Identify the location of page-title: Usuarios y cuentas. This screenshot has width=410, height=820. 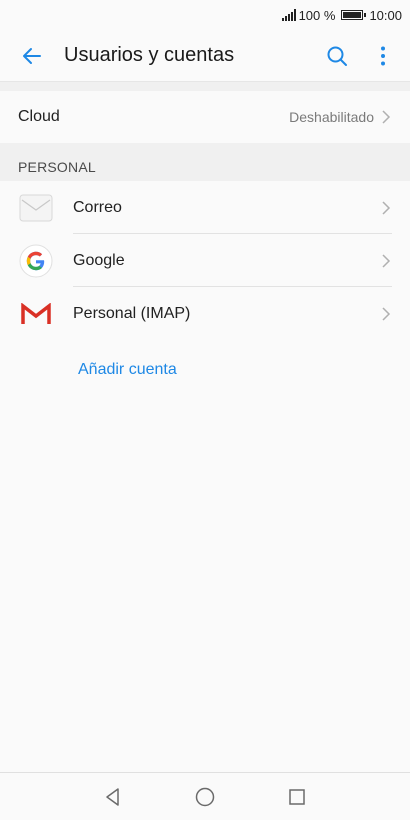
(149, 55).